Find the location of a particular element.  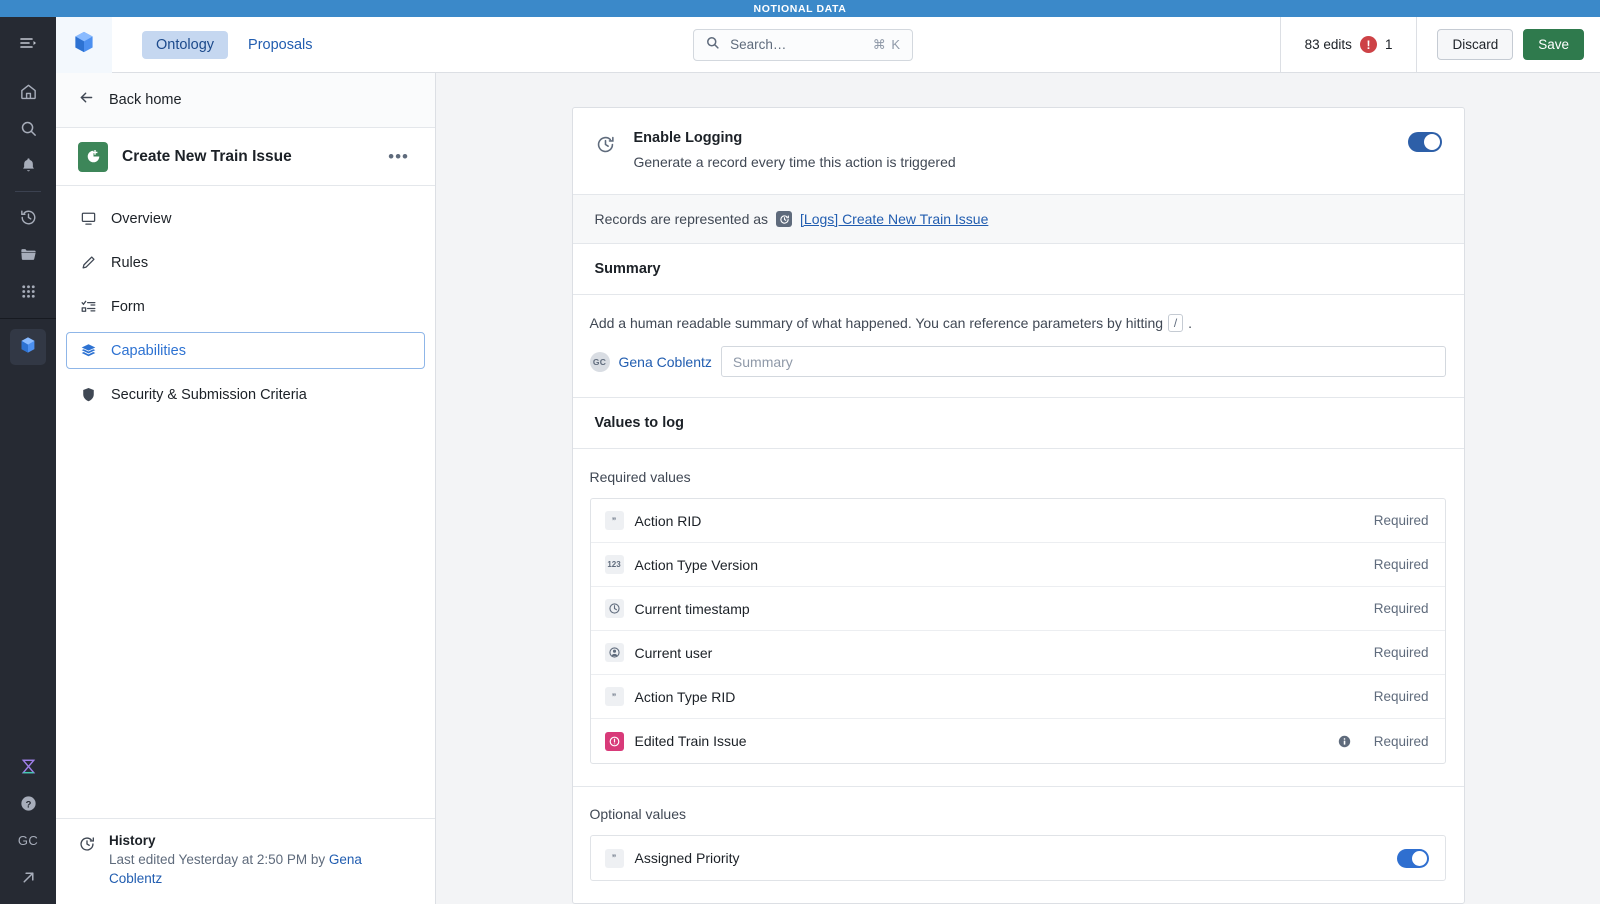

rail-divider is located at coordinates (28, 191).